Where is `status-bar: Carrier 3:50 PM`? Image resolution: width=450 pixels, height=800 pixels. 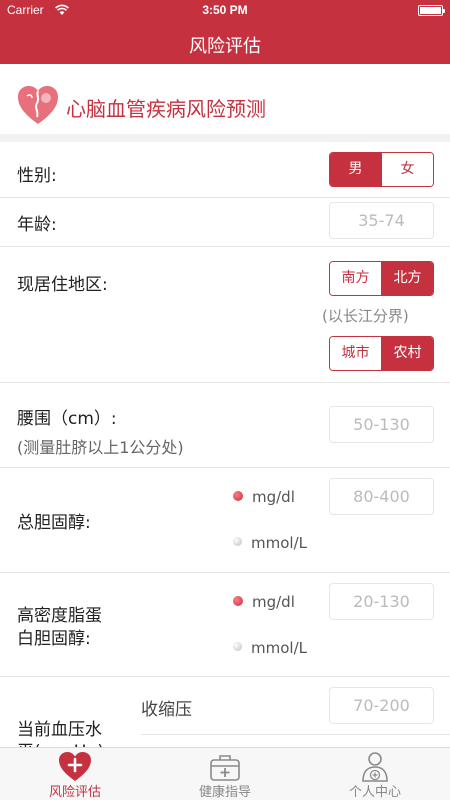
status-bar: Carrier 3:50 PM is located at coordinates (225, 10).